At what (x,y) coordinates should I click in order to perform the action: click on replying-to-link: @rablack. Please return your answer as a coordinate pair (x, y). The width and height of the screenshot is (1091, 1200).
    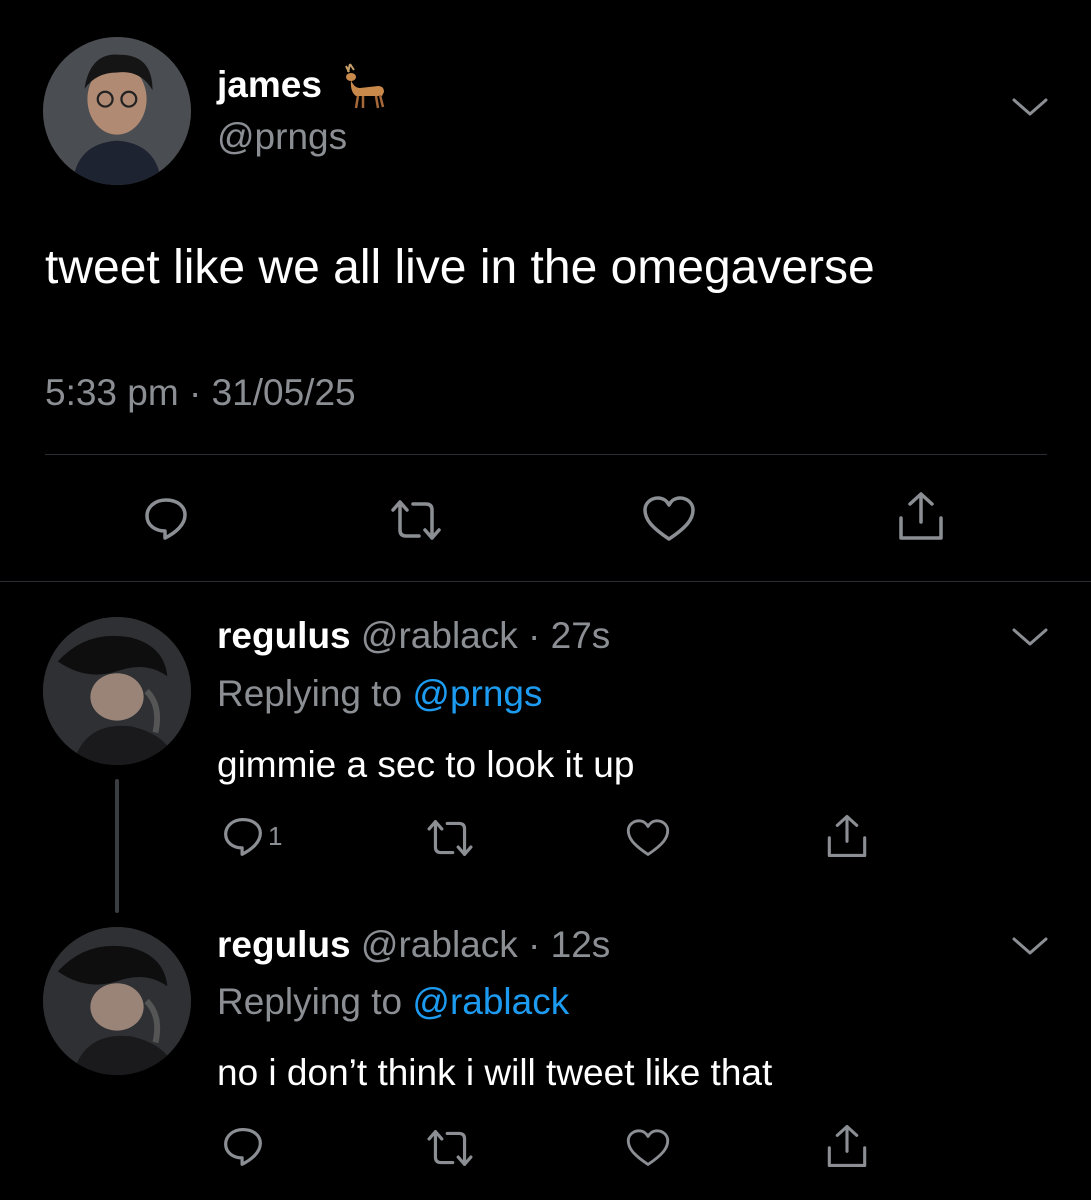
    Looking at the image, I should click on (490, 1001).